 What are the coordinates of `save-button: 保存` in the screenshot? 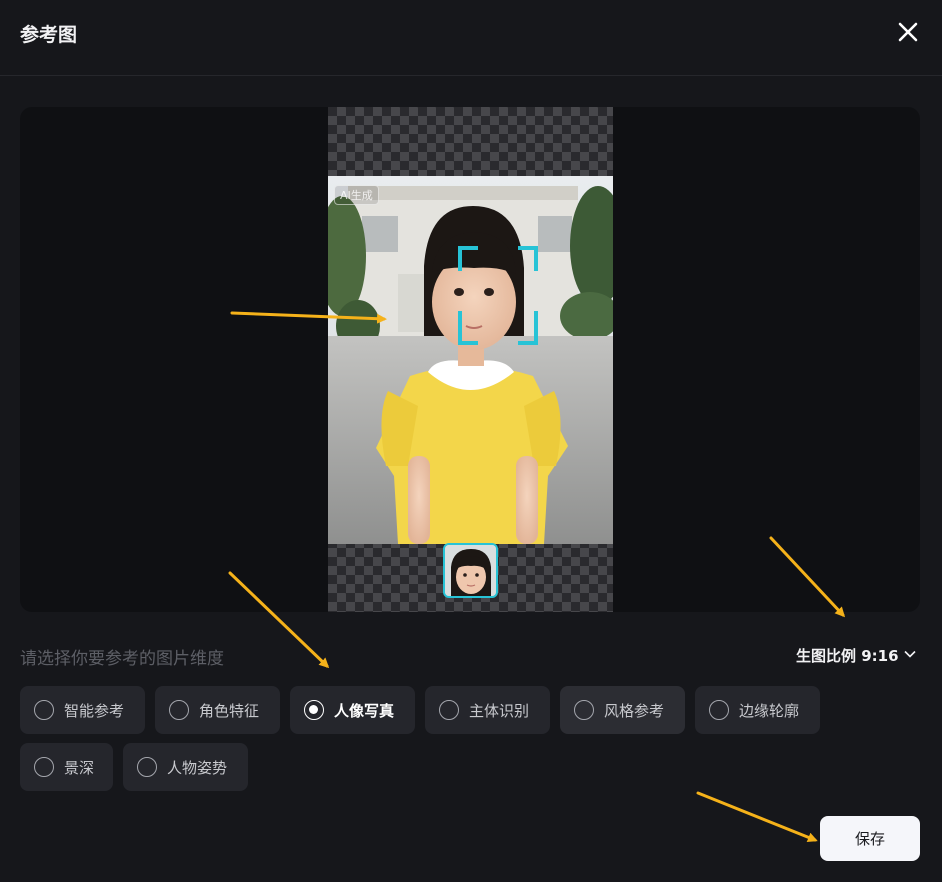 It's located at (870, 838).